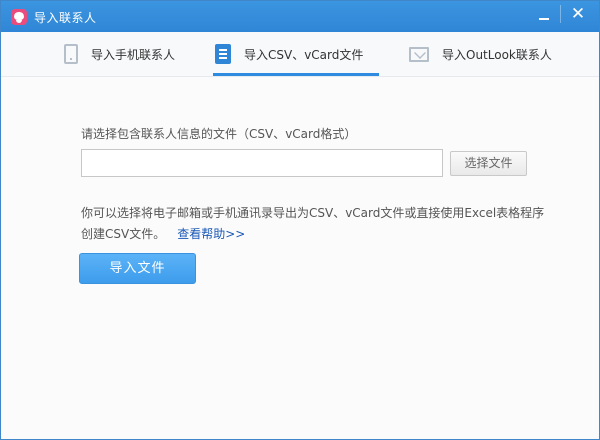 The image size is (600, 440). I want to click on file-path-input, so click(262, 163).